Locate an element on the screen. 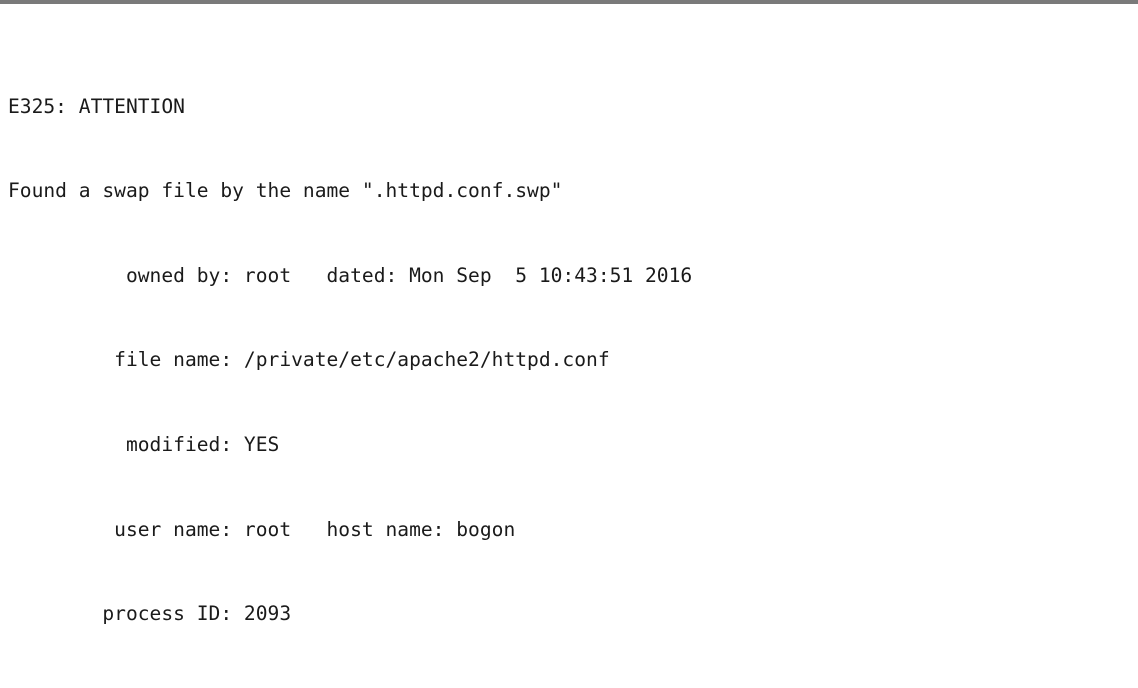 The width and height of the screenshot is (1138, 688). modified-line: modified: YES is located at coordinates (144, 444).